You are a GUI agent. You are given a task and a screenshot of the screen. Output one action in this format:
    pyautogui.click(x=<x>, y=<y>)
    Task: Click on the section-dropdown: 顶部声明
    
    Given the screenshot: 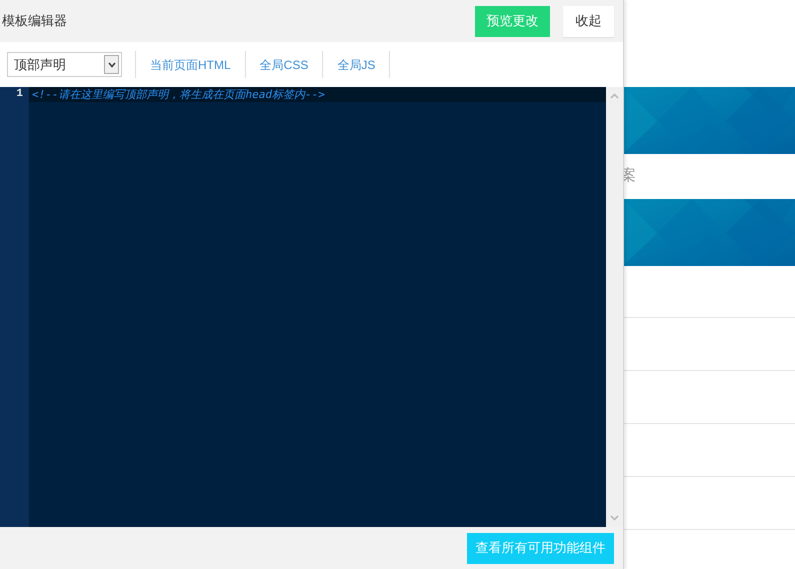 What is the action you would take?
    pyautogui.click(x=64, y=64)
    